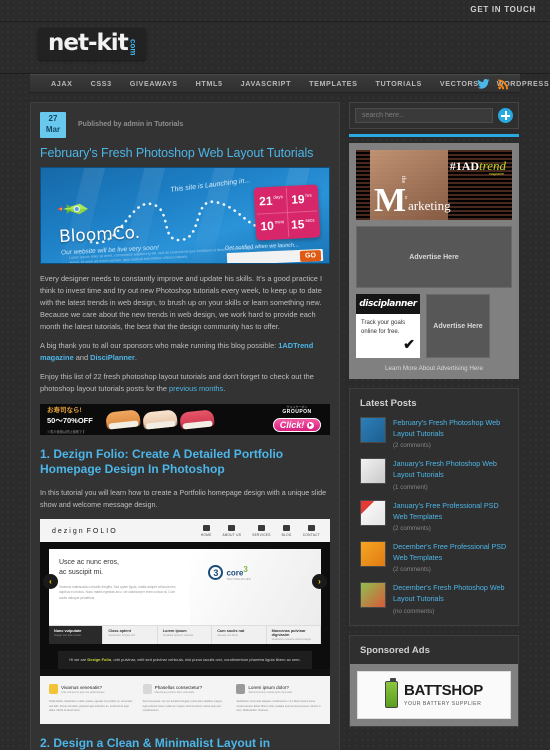  What do you see at coordinates (64, 411) in the screenshot?
I see `sushi-ad-line1: お寿司なら!` at bounding box center [64, 411].